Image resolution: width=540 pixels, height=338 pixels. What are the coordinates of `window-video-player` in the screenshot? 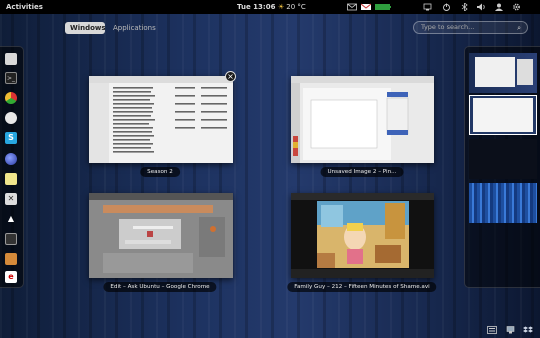 It's located at (362, 235).